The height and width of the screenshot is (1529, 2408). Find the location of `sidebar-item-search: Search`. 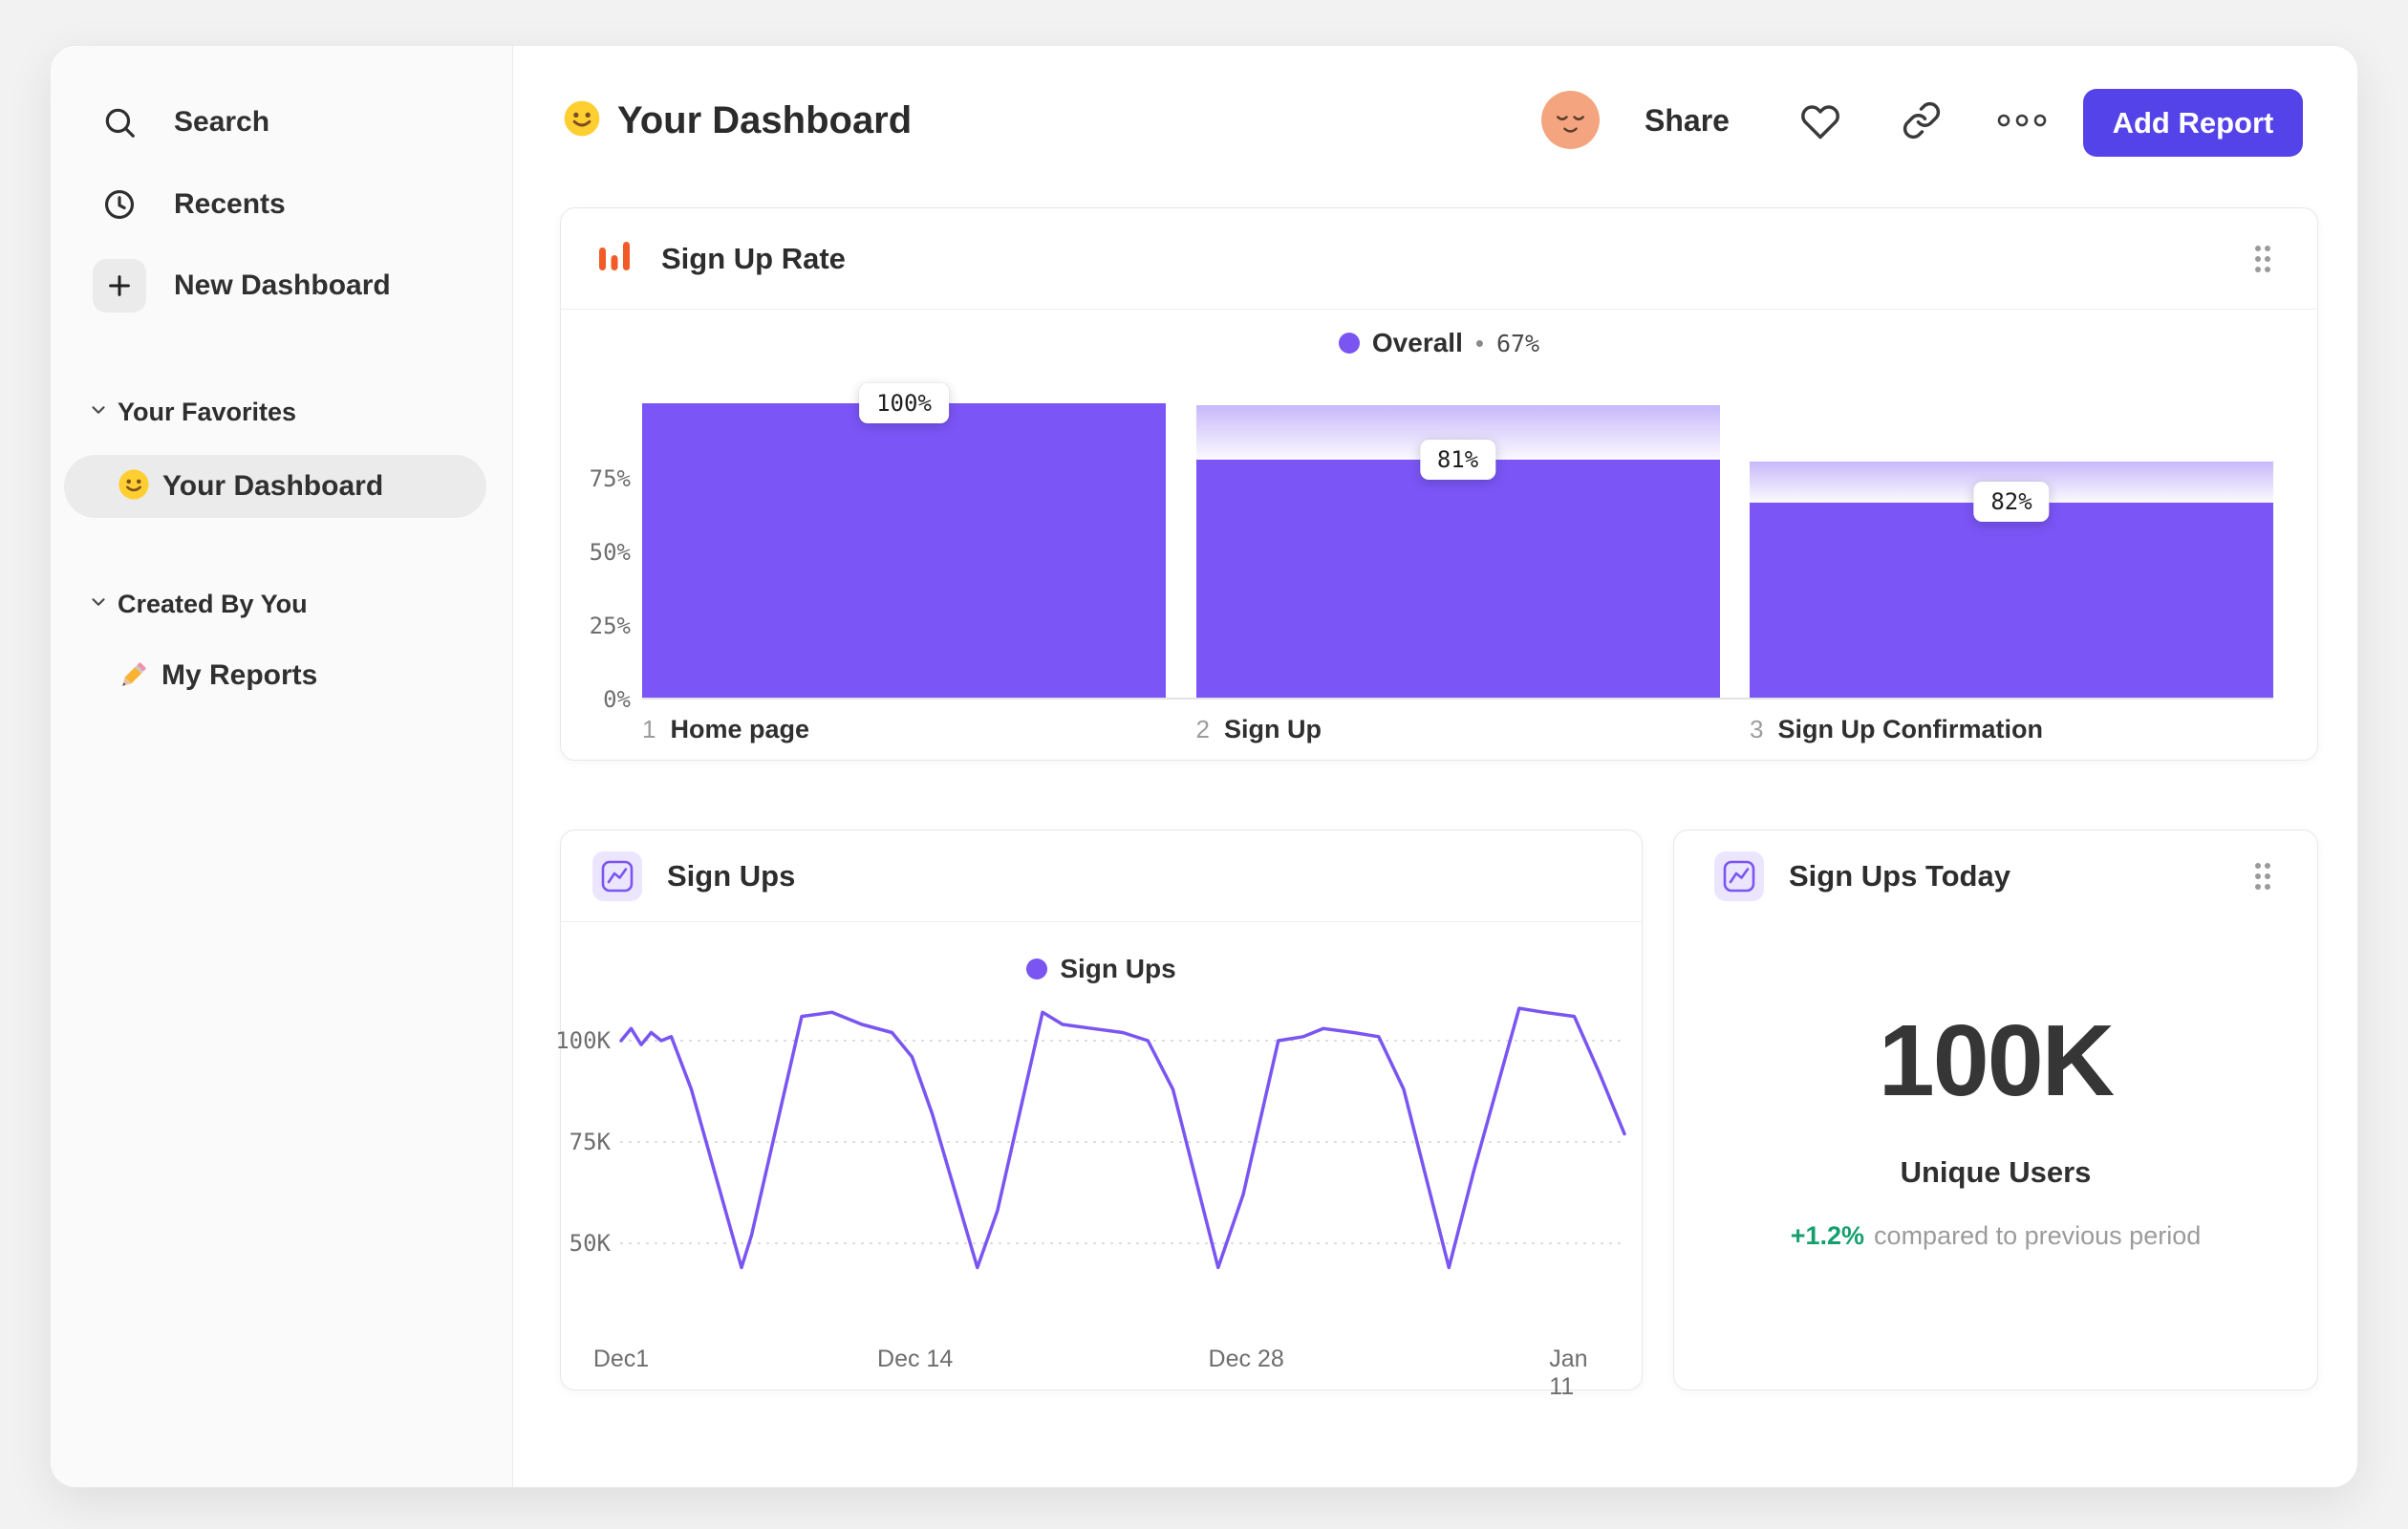

sidebar-item-search: Search is located at coordinates (282, 122).